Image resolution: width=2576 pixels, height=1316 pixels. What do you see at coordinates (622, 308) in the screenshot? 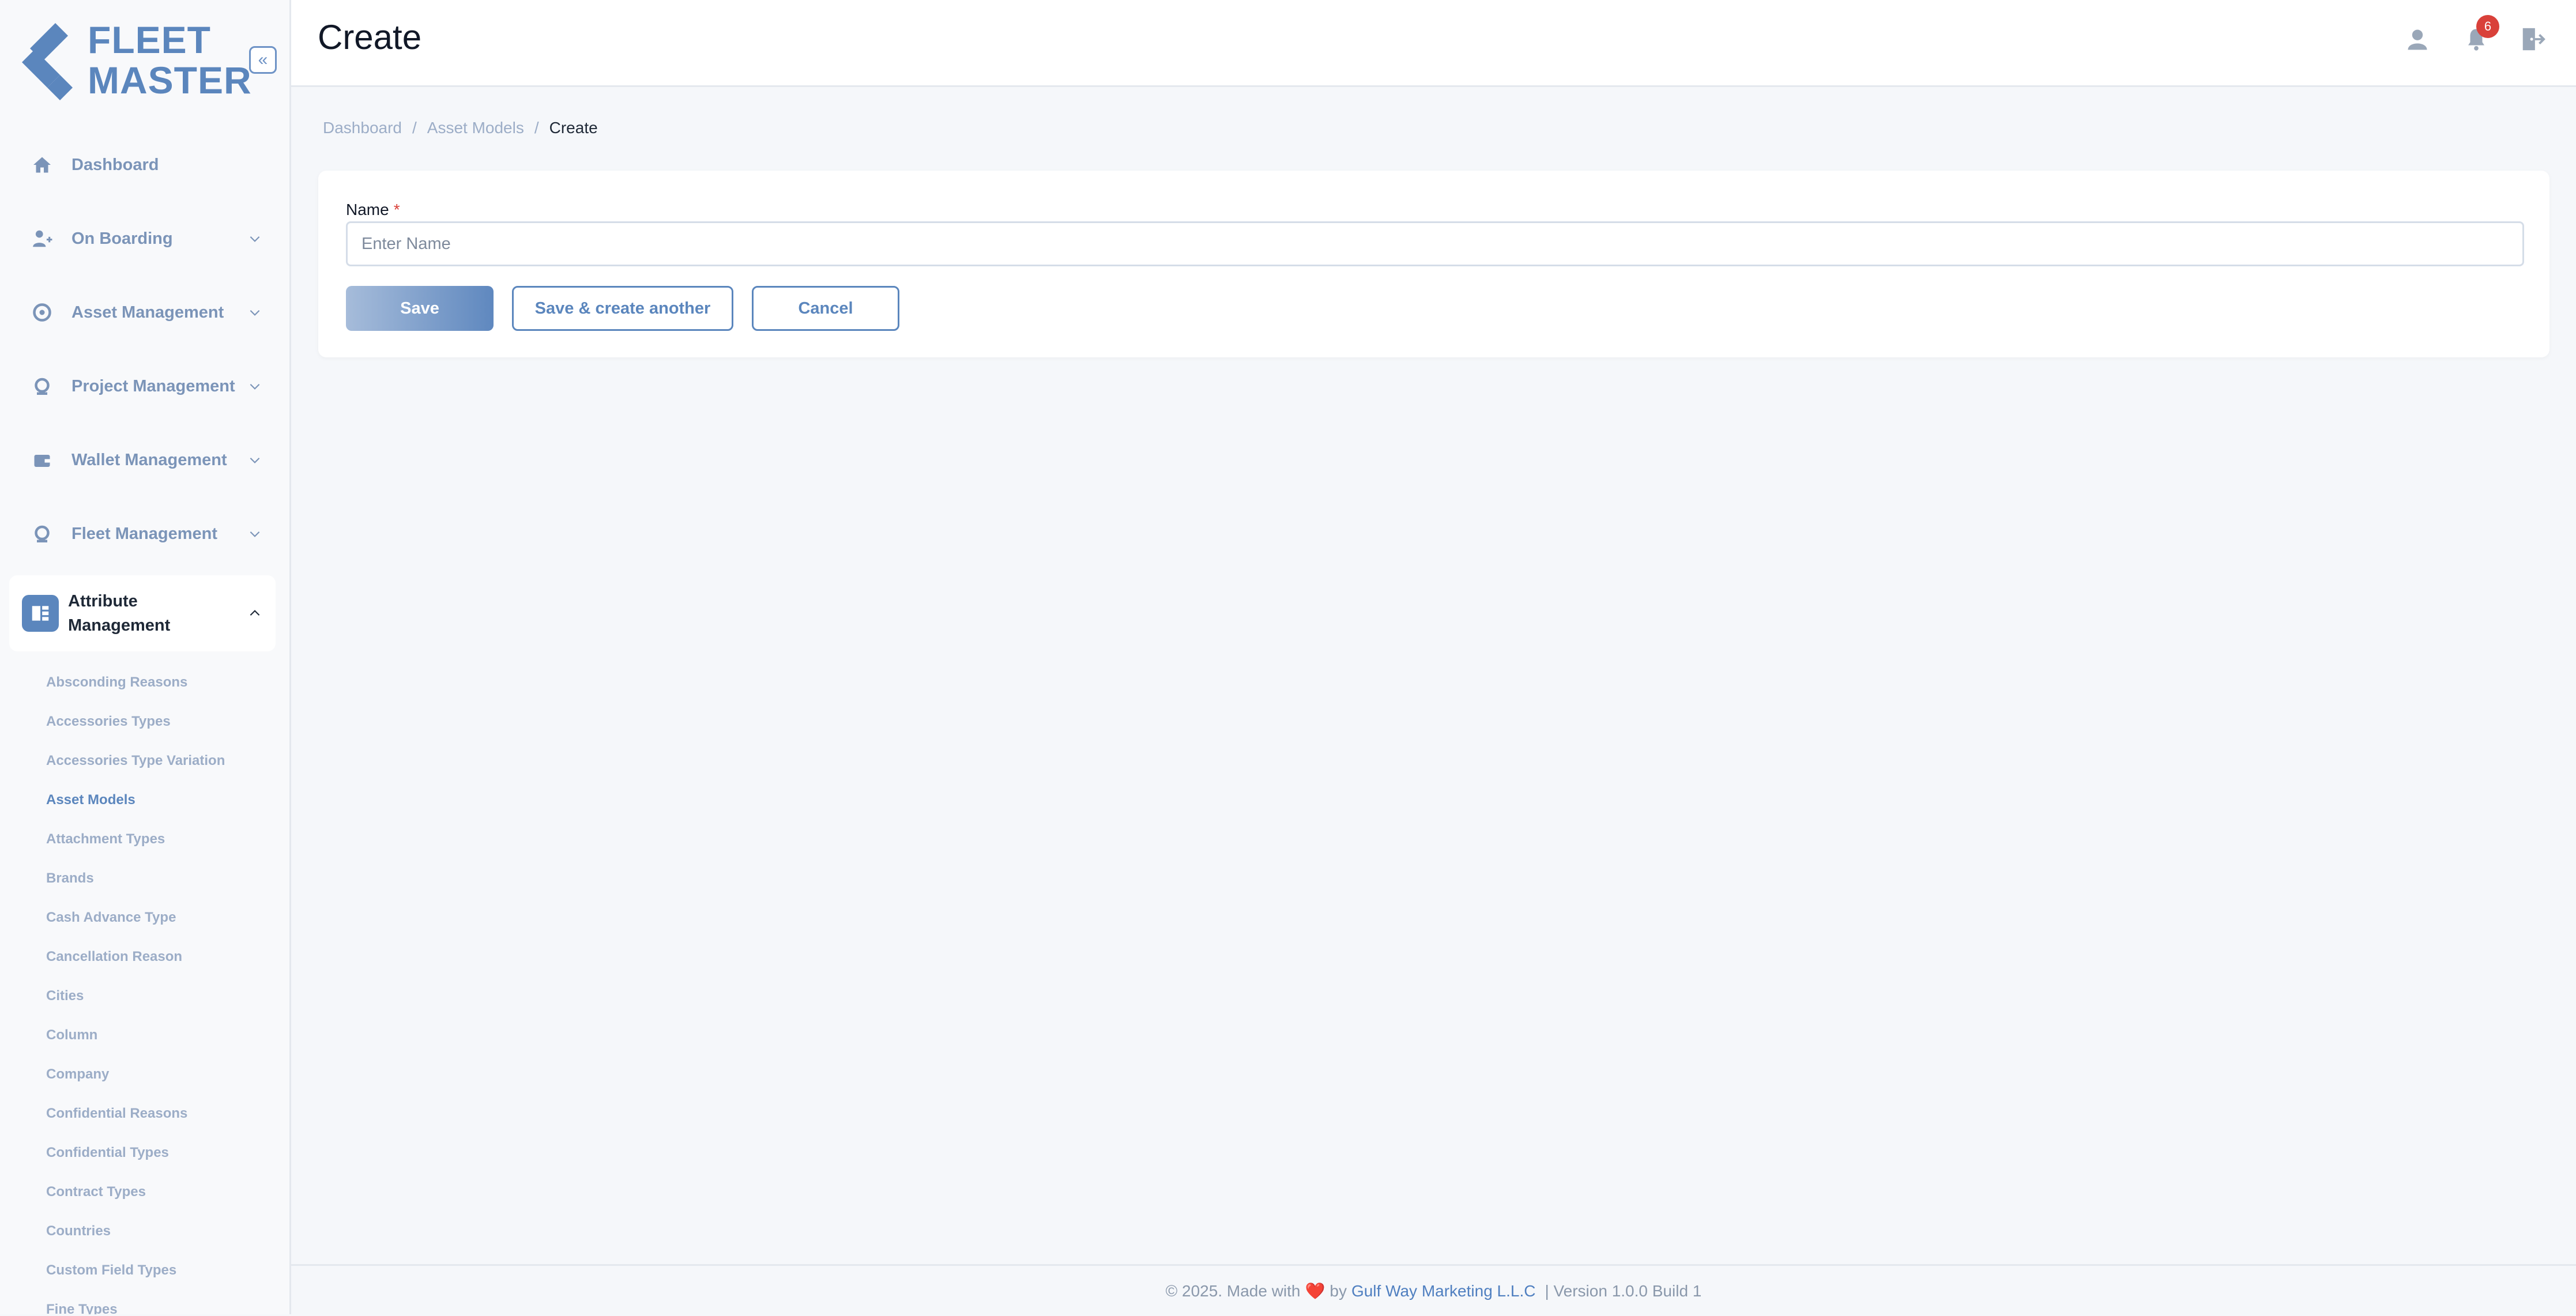
I see `save-and-create-another-button: Save & create another` at bounding box center [622, 308].